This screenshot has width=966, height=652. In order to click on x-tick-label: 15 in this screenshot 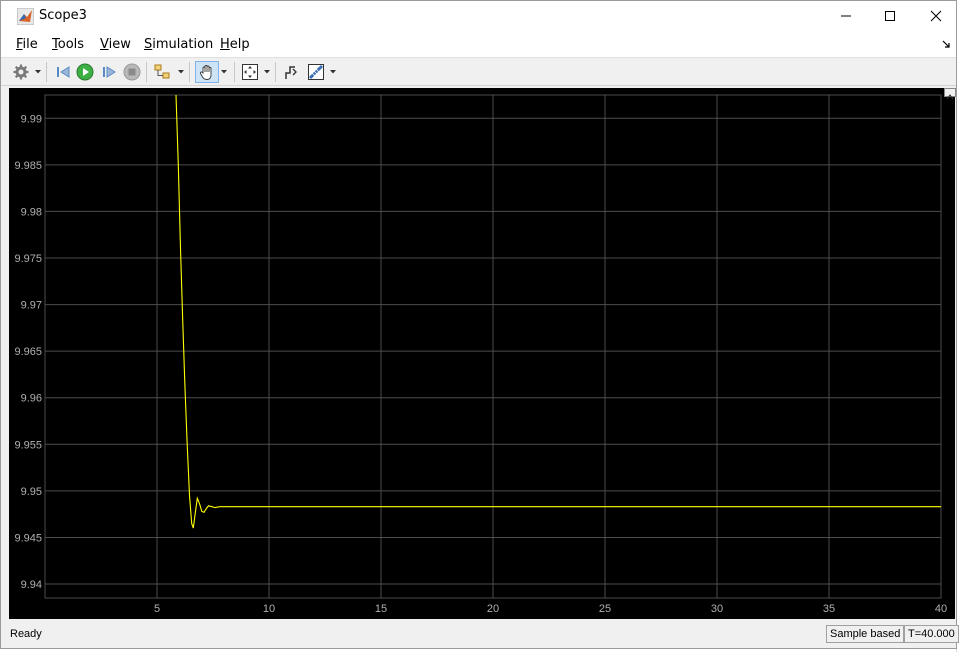, I will do `click(381, 609)`.